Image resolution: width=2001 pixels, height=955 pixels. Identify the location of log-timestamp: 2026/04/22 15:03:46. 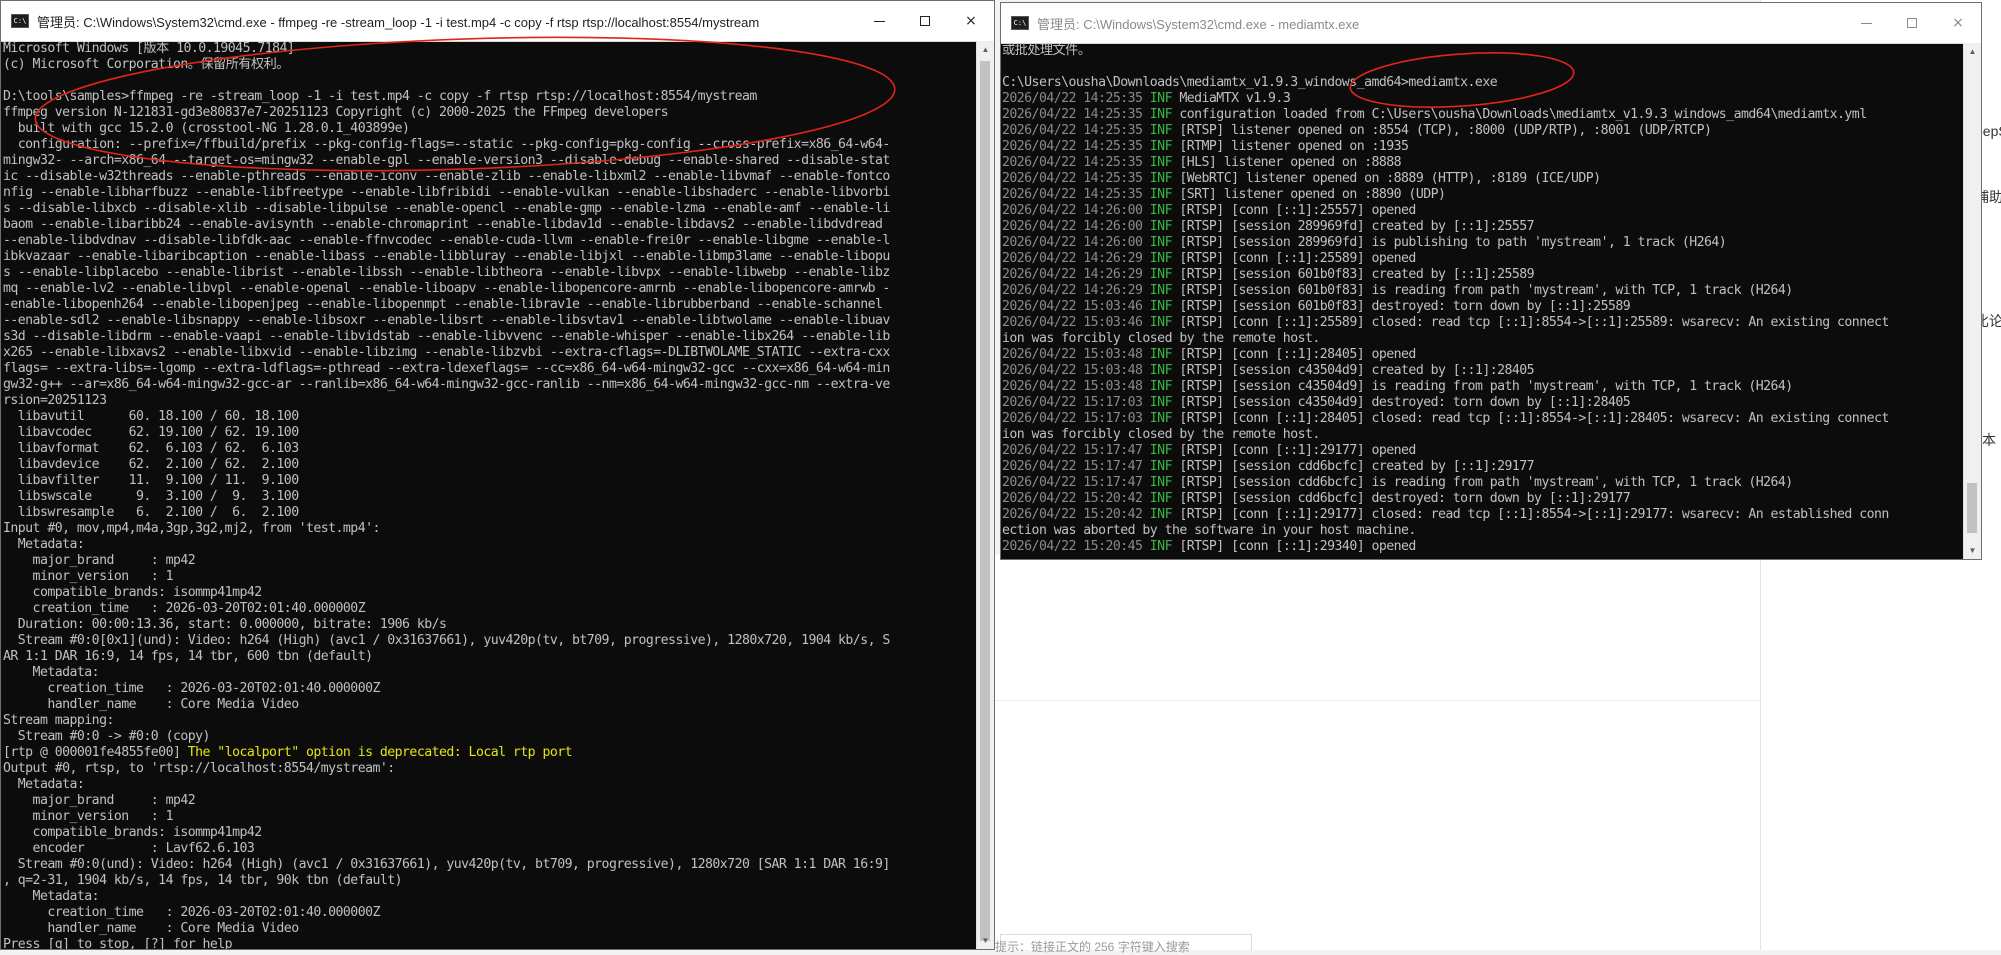
(1076, 322).